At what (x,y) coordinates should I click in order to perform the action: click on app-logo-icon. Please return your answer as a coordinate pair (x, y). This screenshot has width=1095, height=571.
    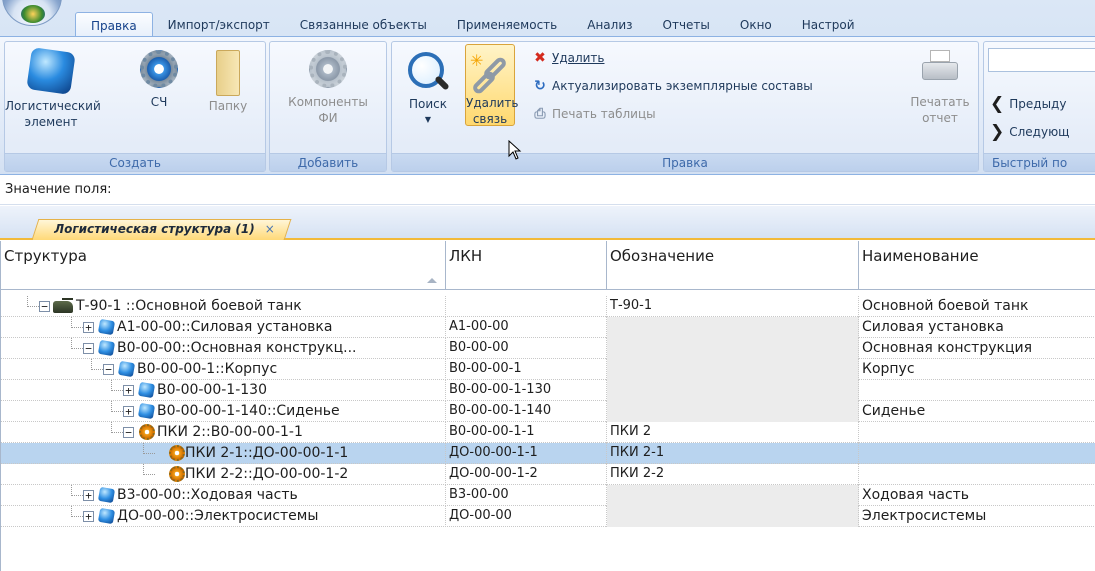
    Looking at the image, I should click on (33, 14).